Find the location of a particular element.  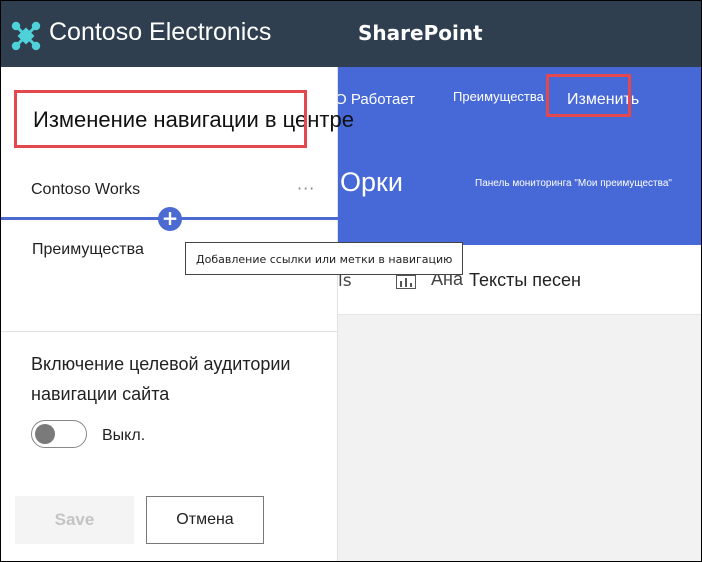

add-link-button: + is located at coordinates (170, 219).